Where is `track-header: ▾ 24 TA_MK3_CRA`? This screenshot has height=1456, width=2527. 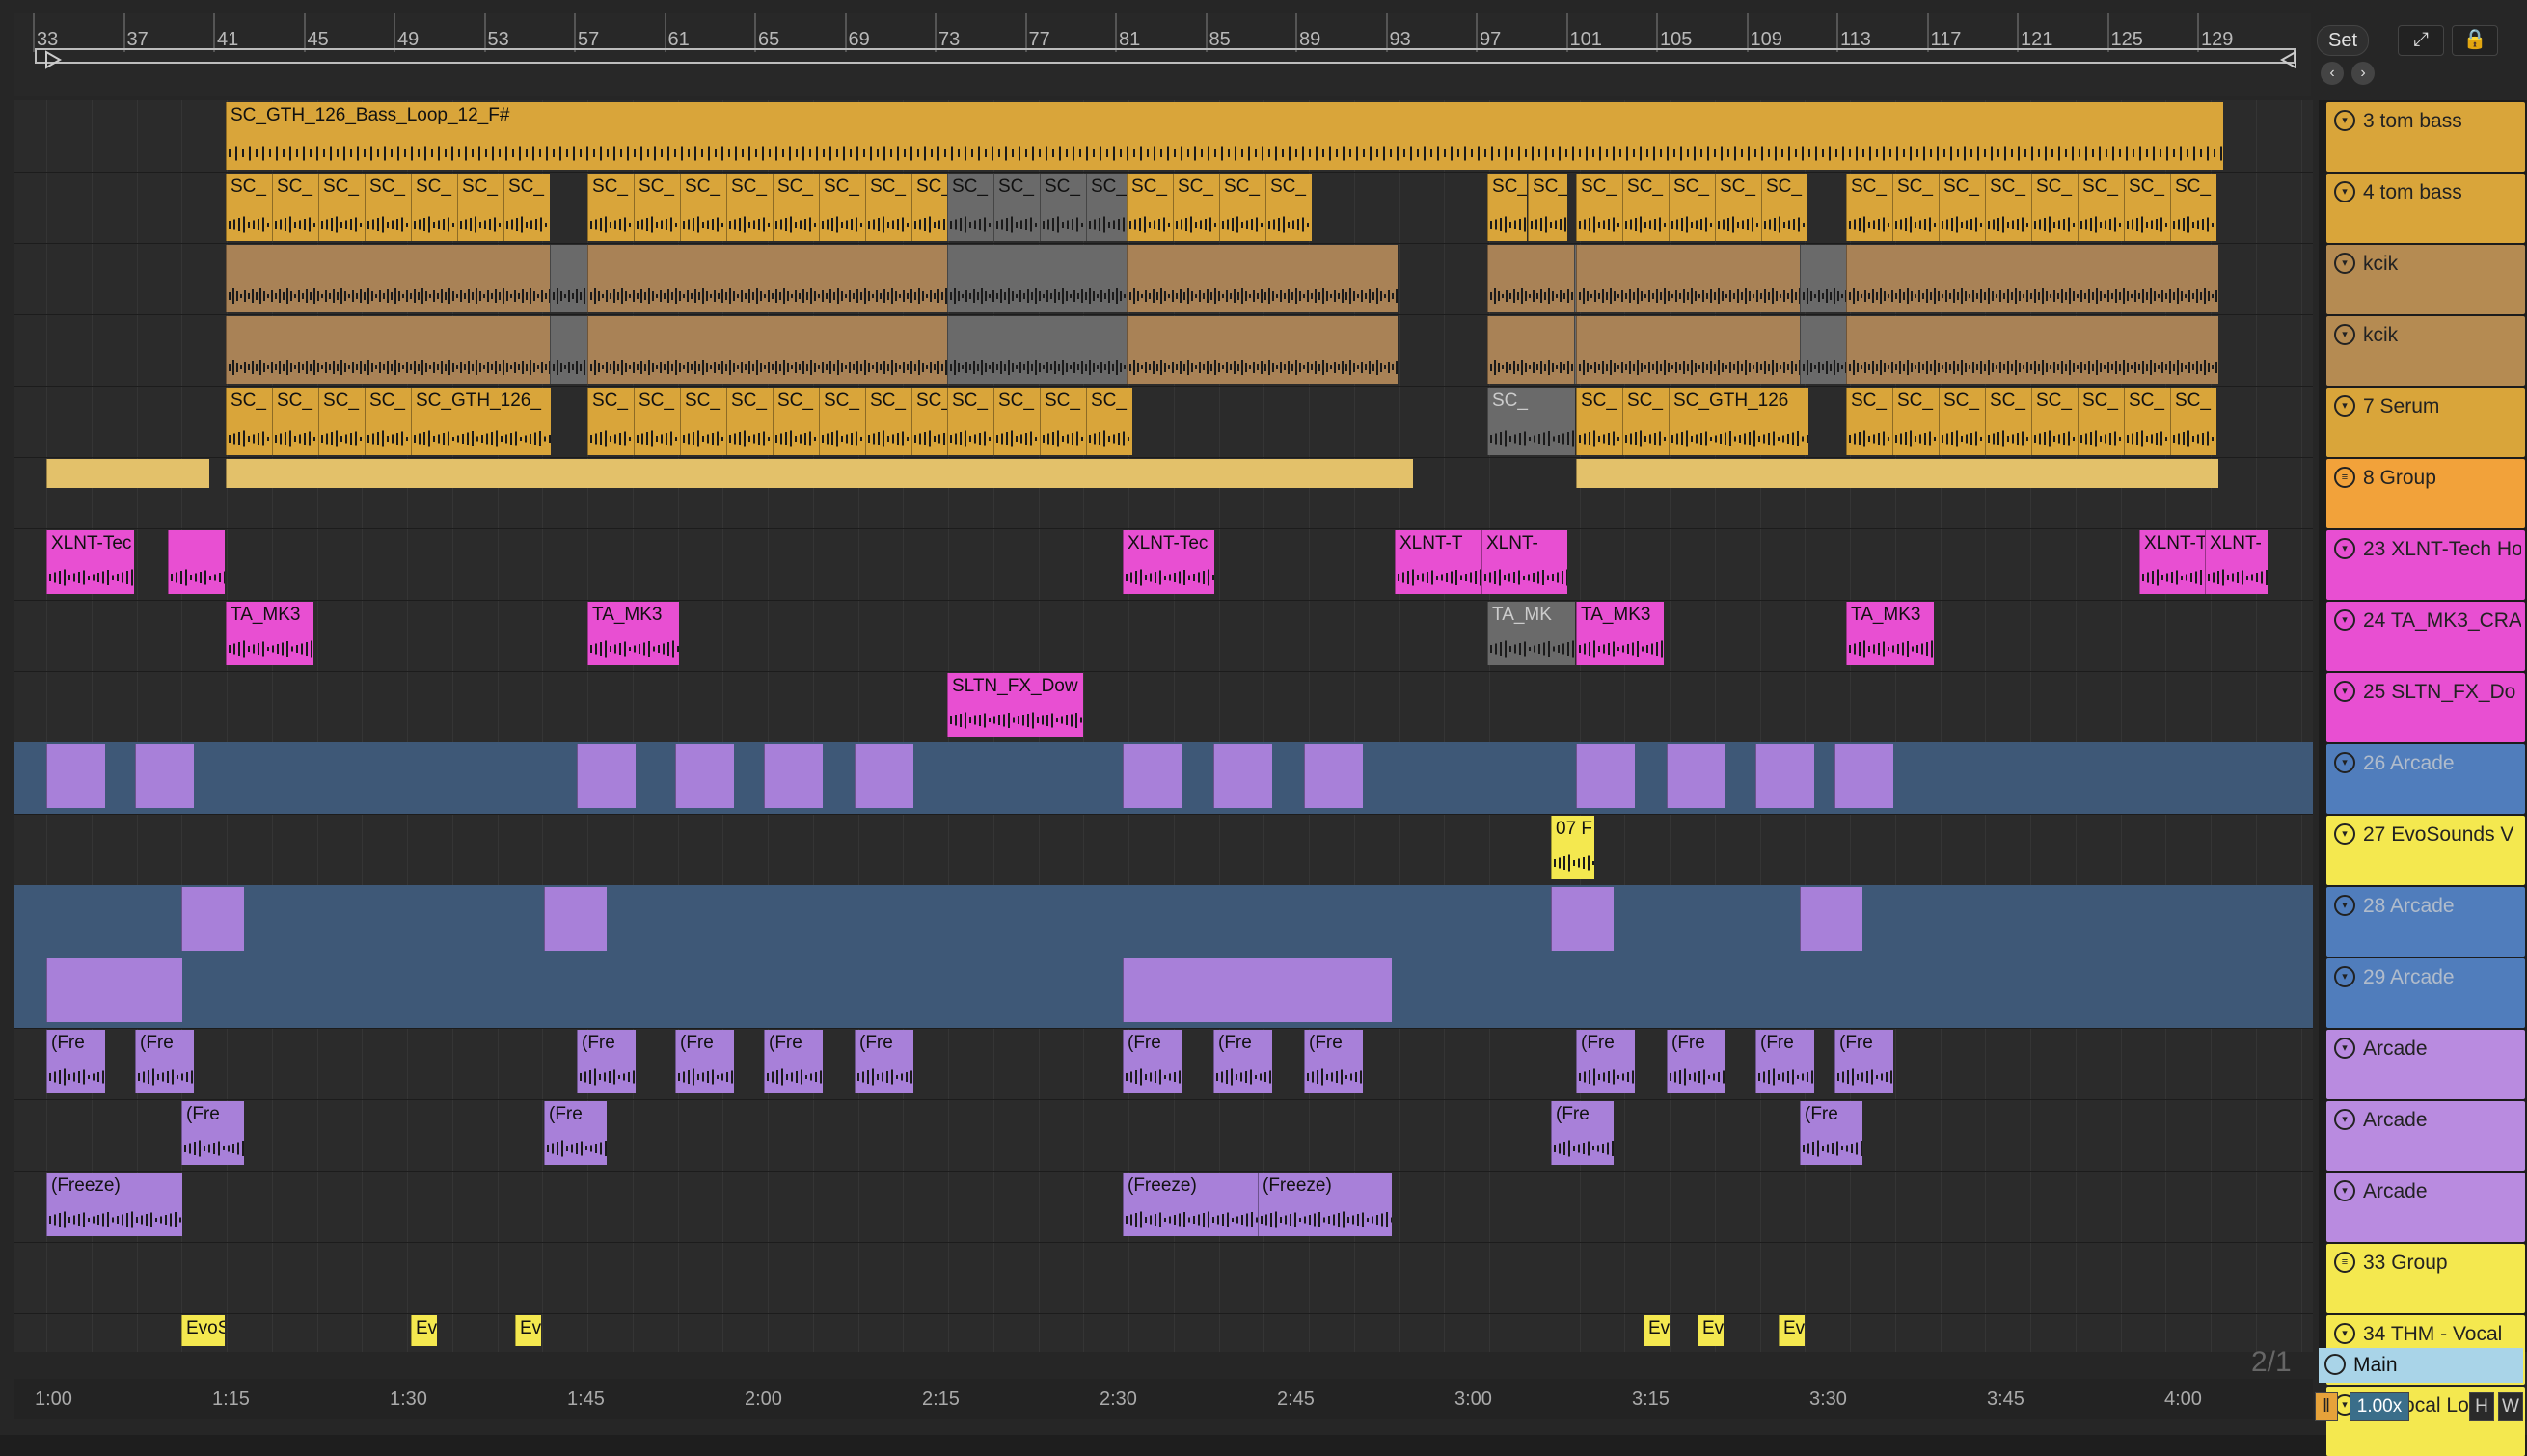
track-header: ▾ 24 TA_MK3_CRA is located at coordinates (2425, 636).